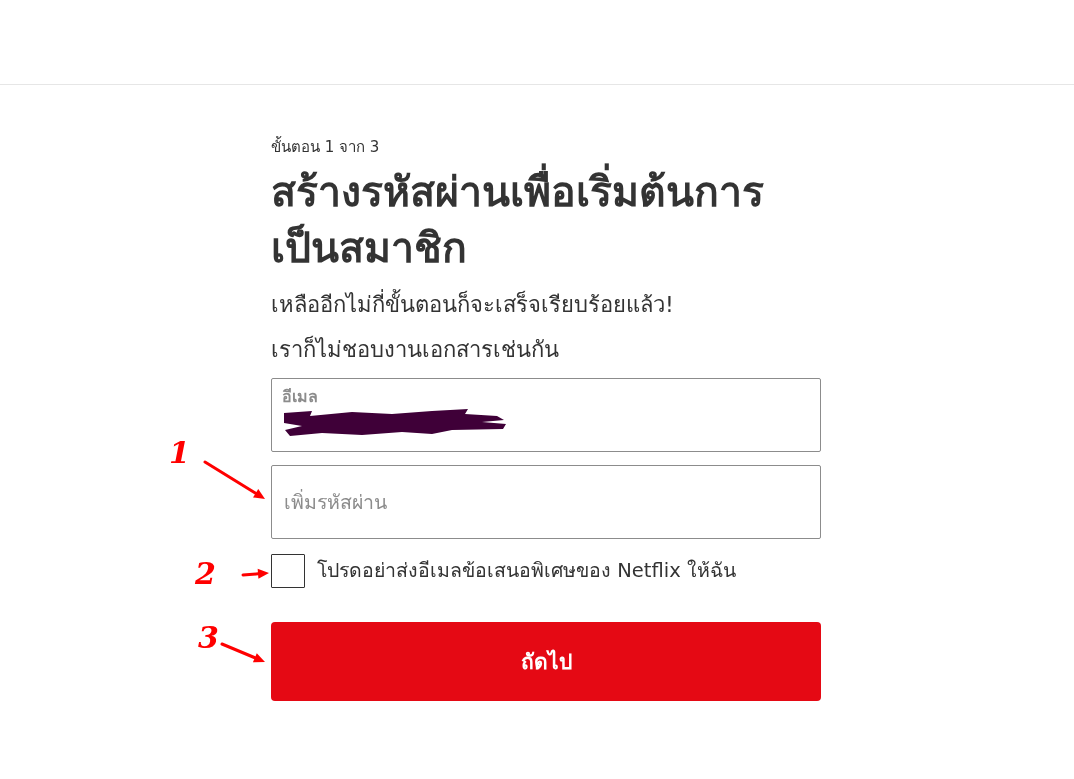 The image size is (1074, 779). Describe the element at coordinates (179, 453) in the screenshot. I see `annotation-number: 1` at that location.